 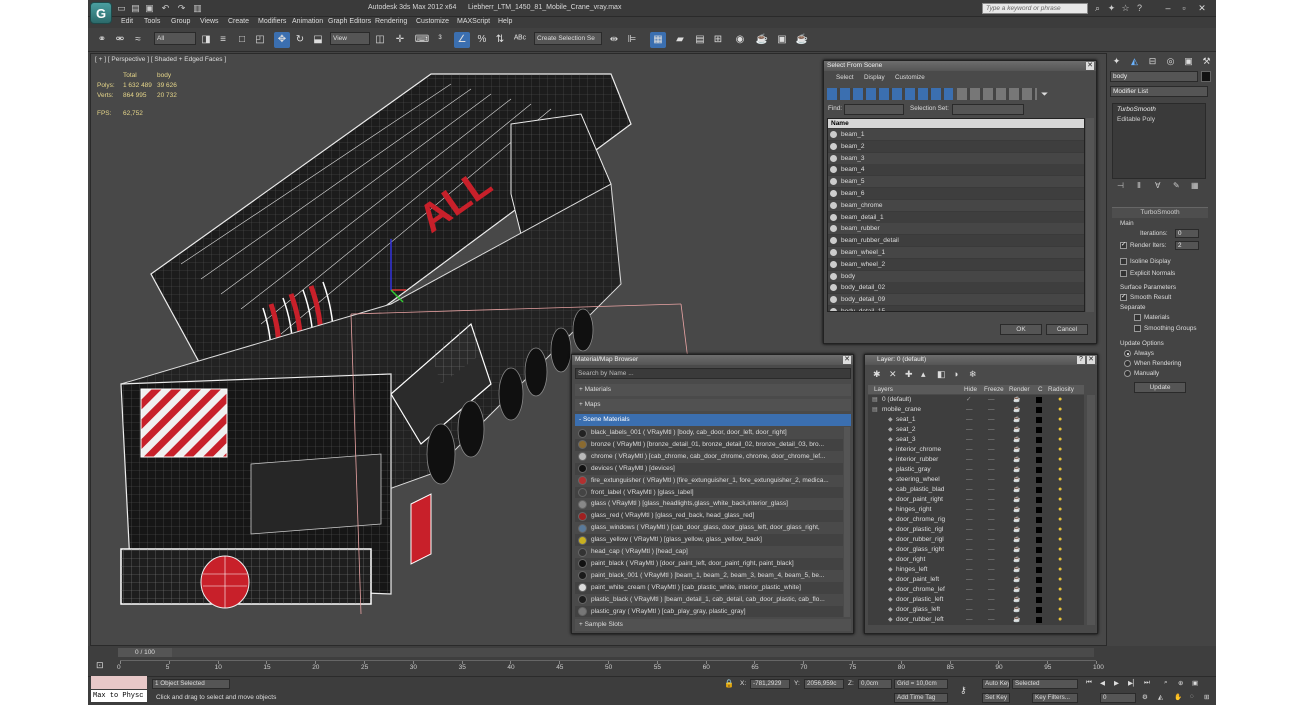 I want to click on scene-object-row: beam_chrome, so click(x=956, y=205).